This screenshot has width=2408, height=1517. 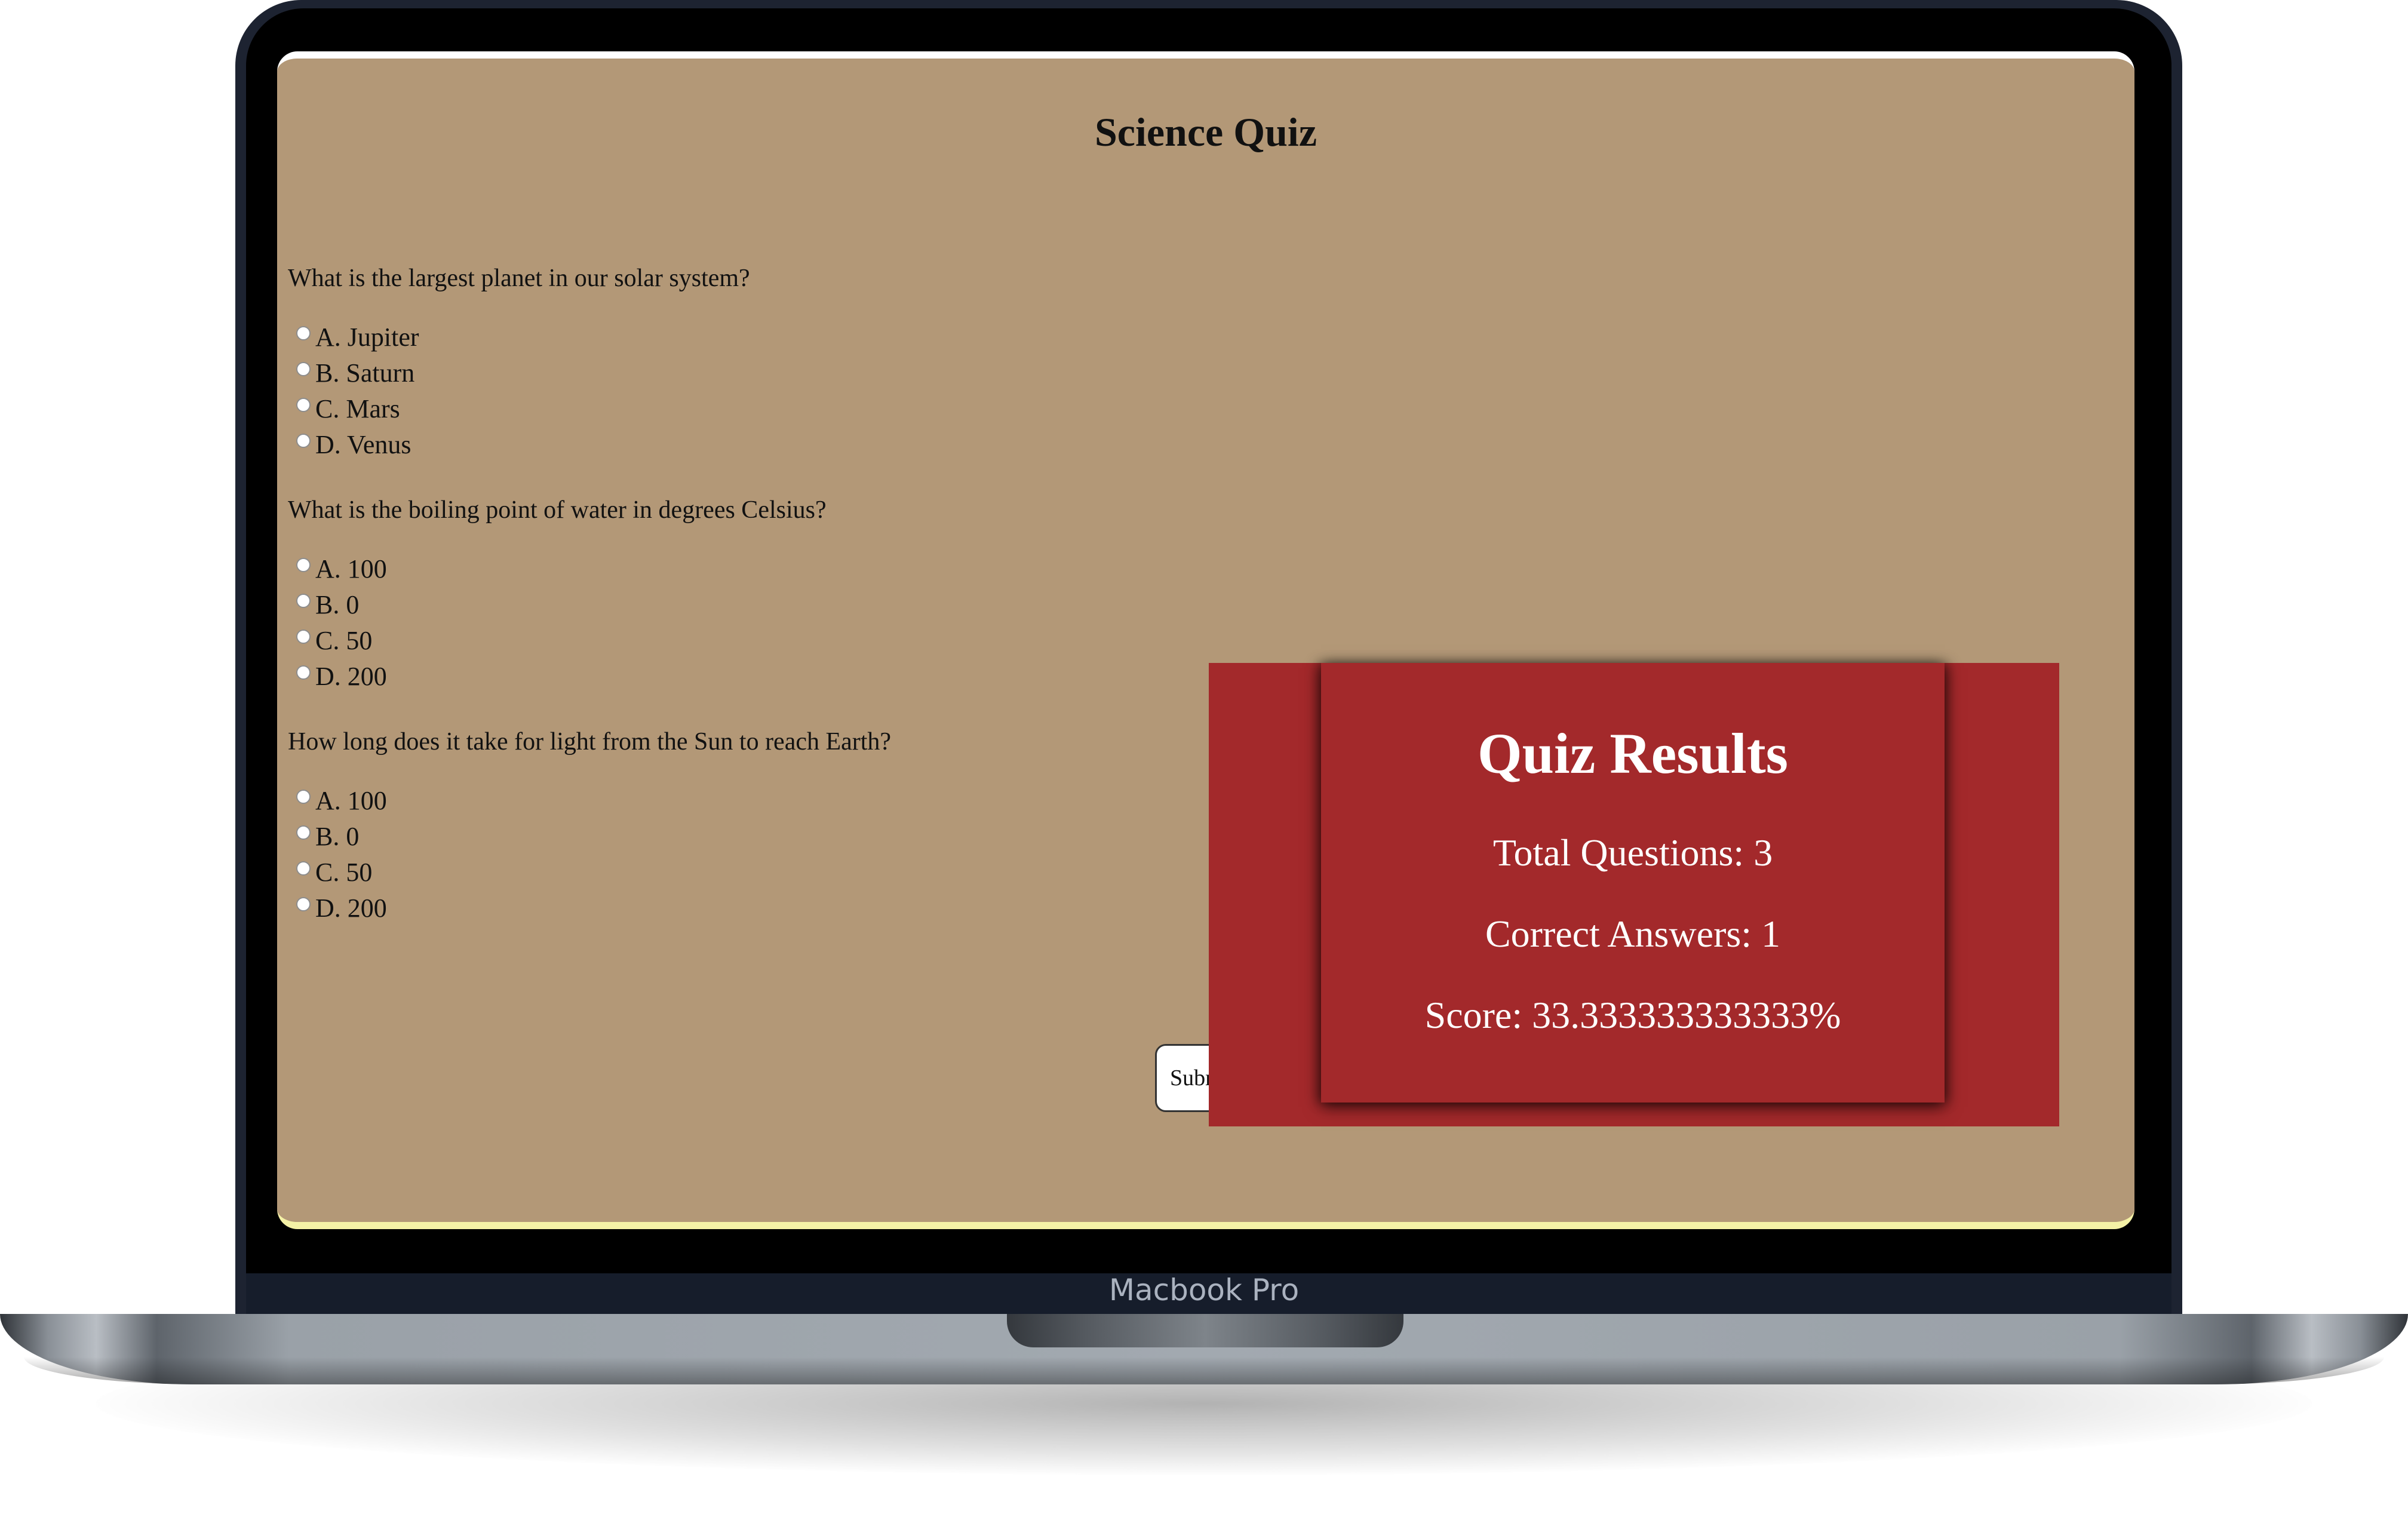 I want to click on page-title: Science Quiz, so click(x=1205, y=132).